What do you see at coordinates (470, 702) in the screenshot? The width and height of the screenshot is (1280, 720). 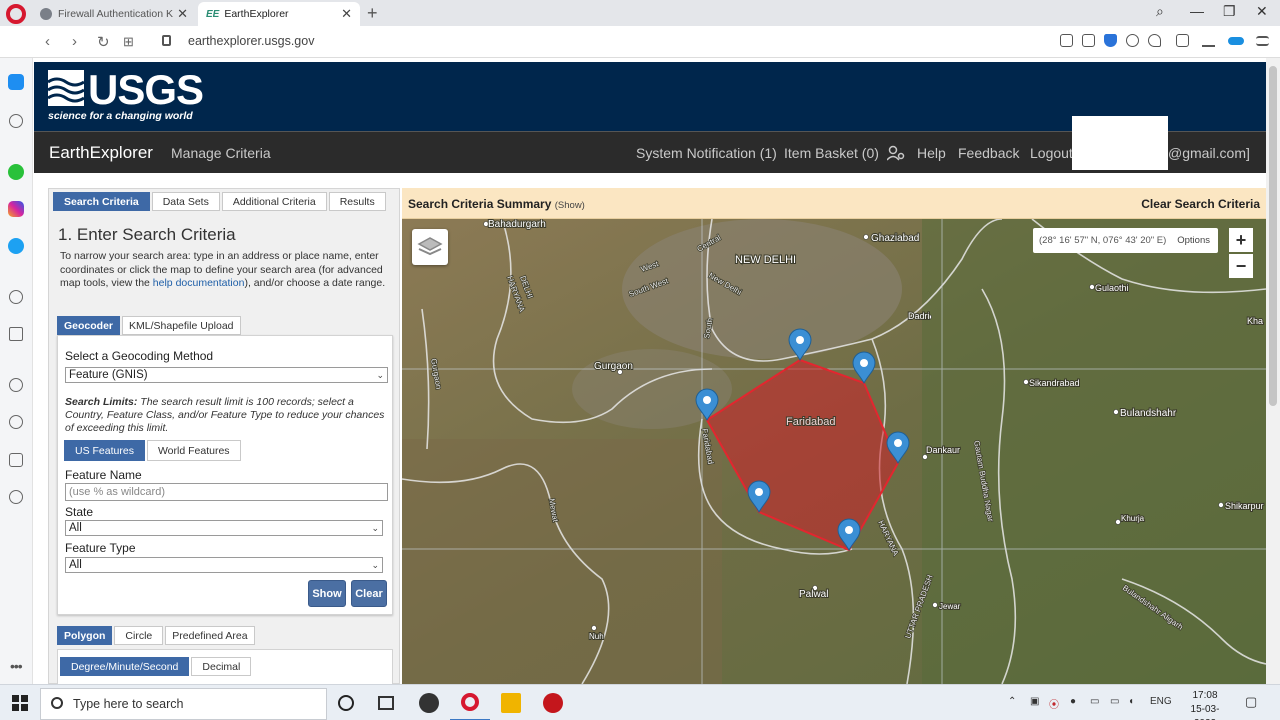 I see `opera-taskbar-icon` at bounding box center [470, 702].